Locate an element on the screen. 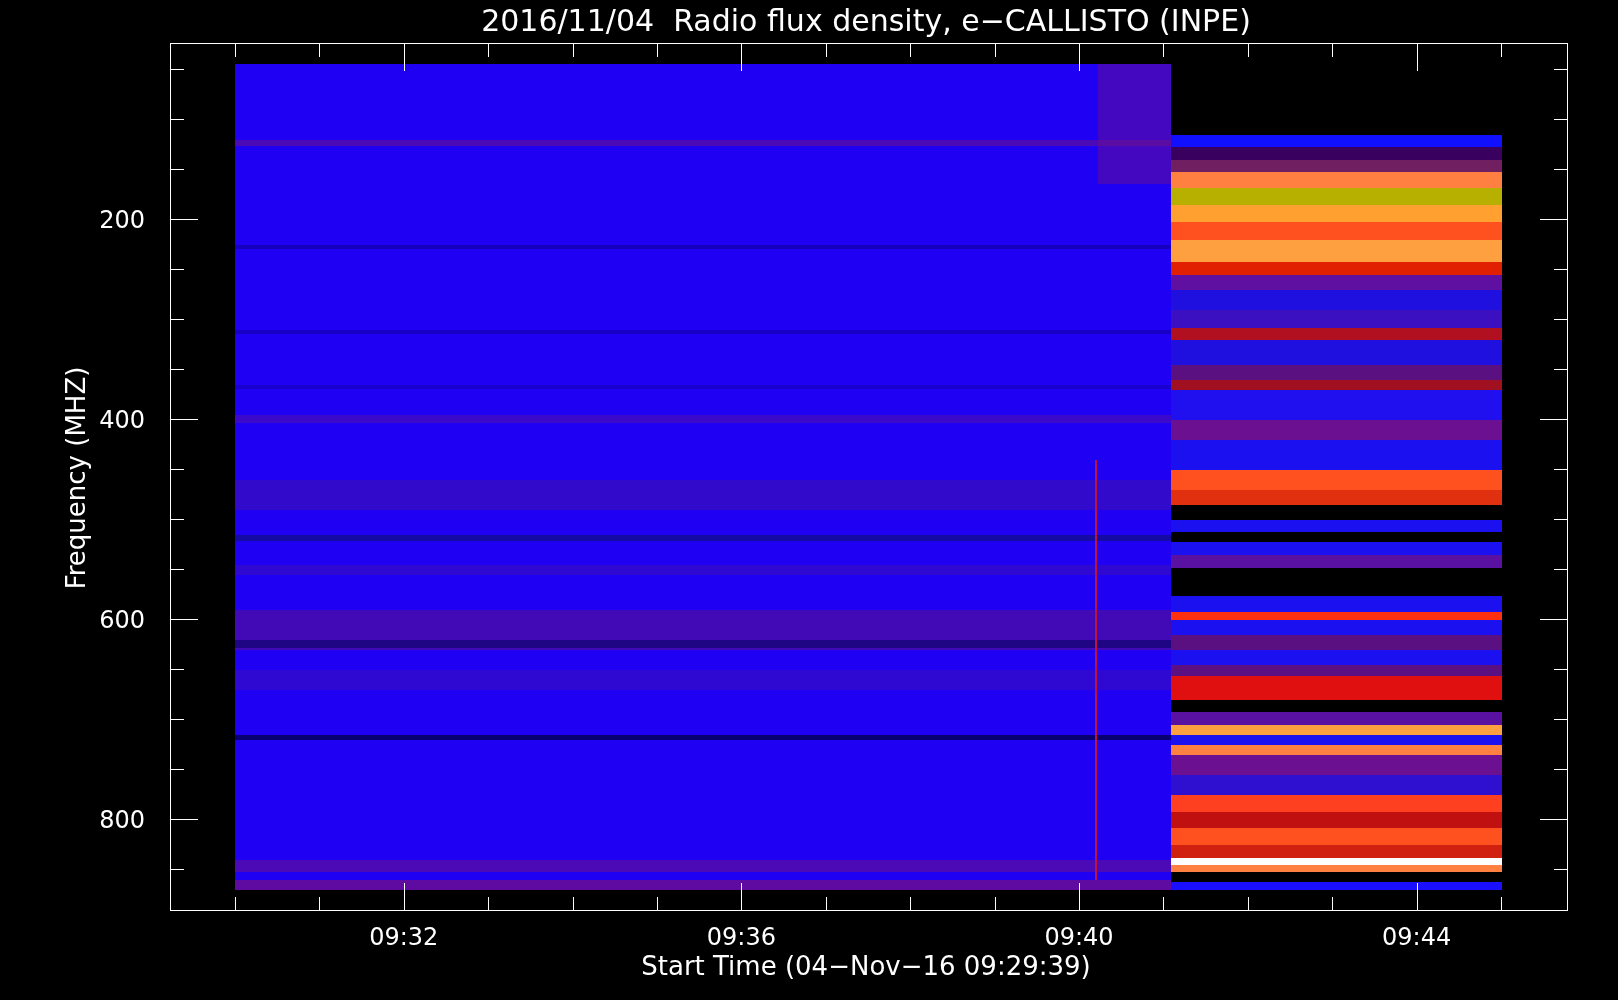  y-axis-label: 200 is located at coordinates (122, 220).